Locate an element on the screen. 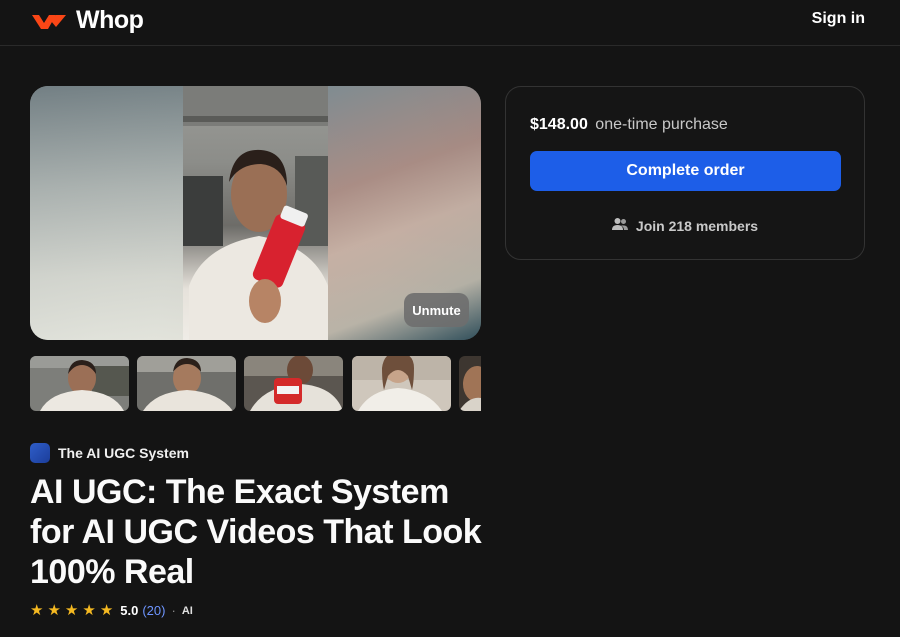  creator-avatar is located at coordinates (40, 453).